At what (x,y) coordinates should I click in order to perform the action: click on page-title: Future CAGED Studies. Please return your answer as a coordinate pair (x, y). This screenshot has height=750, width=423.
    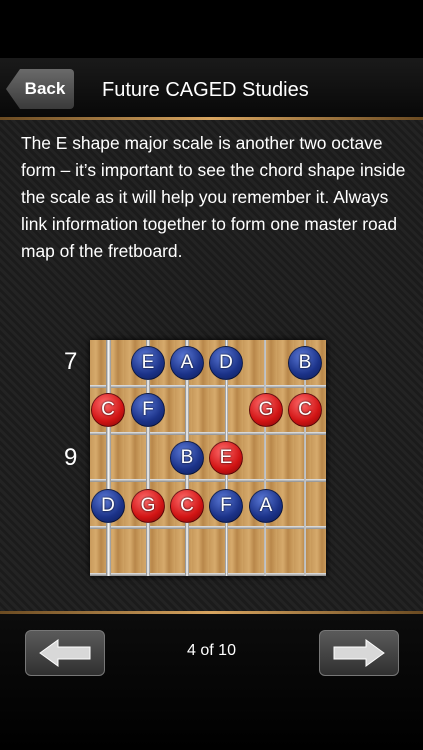
    Looking at the image, I should click on (205, 90).